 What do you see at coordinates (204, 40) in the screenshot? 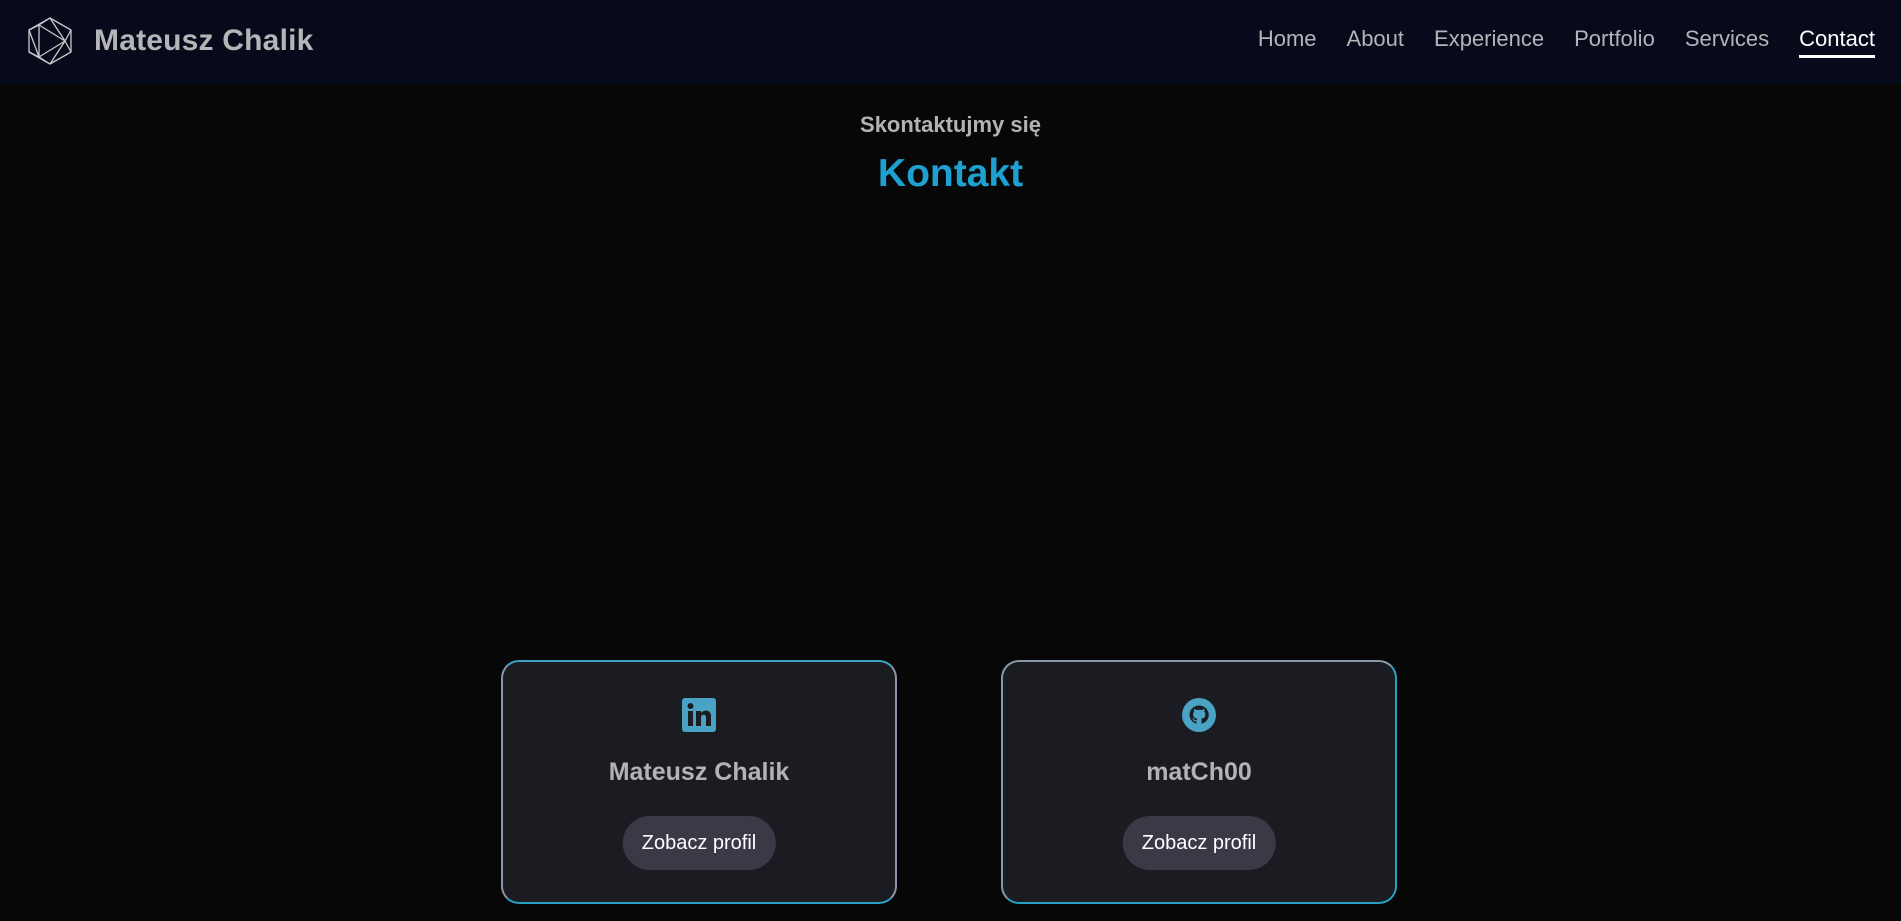
I see `brand-name: Mateusz Chalik` at bounding box center [204, 40].